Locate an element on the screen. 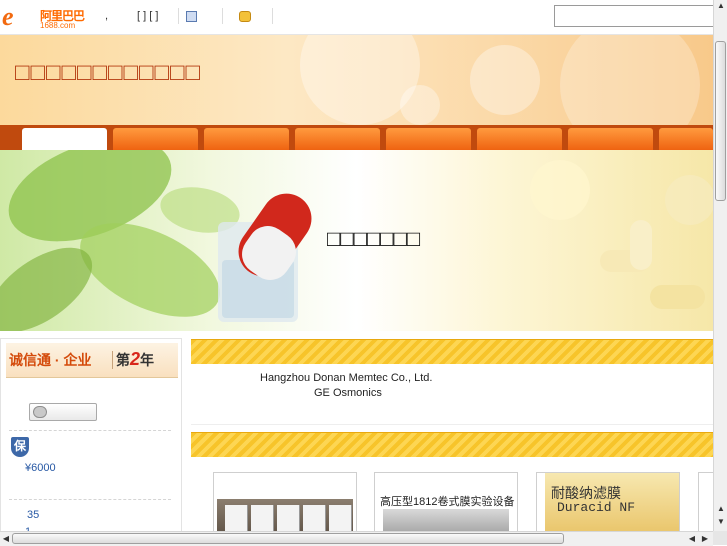 Image resolution: width=727 pixels, height=546 pixels. vertical-scrollbar: ▲ ▲ ▼ is located at coordinates (720, 265).